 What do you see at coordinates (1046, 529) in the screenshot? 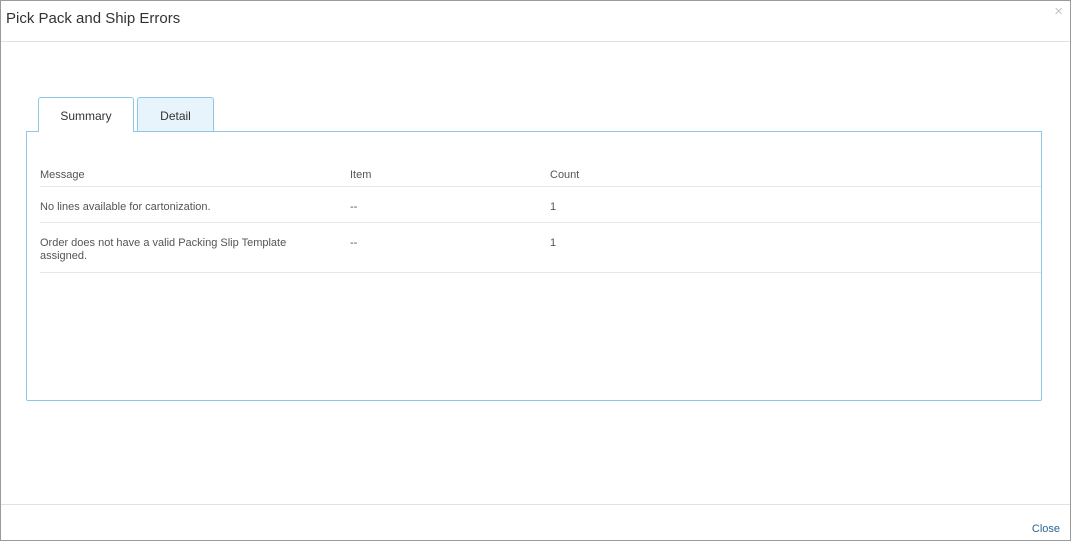
I see `close-button: Close` at bounding box center [1046, 529].